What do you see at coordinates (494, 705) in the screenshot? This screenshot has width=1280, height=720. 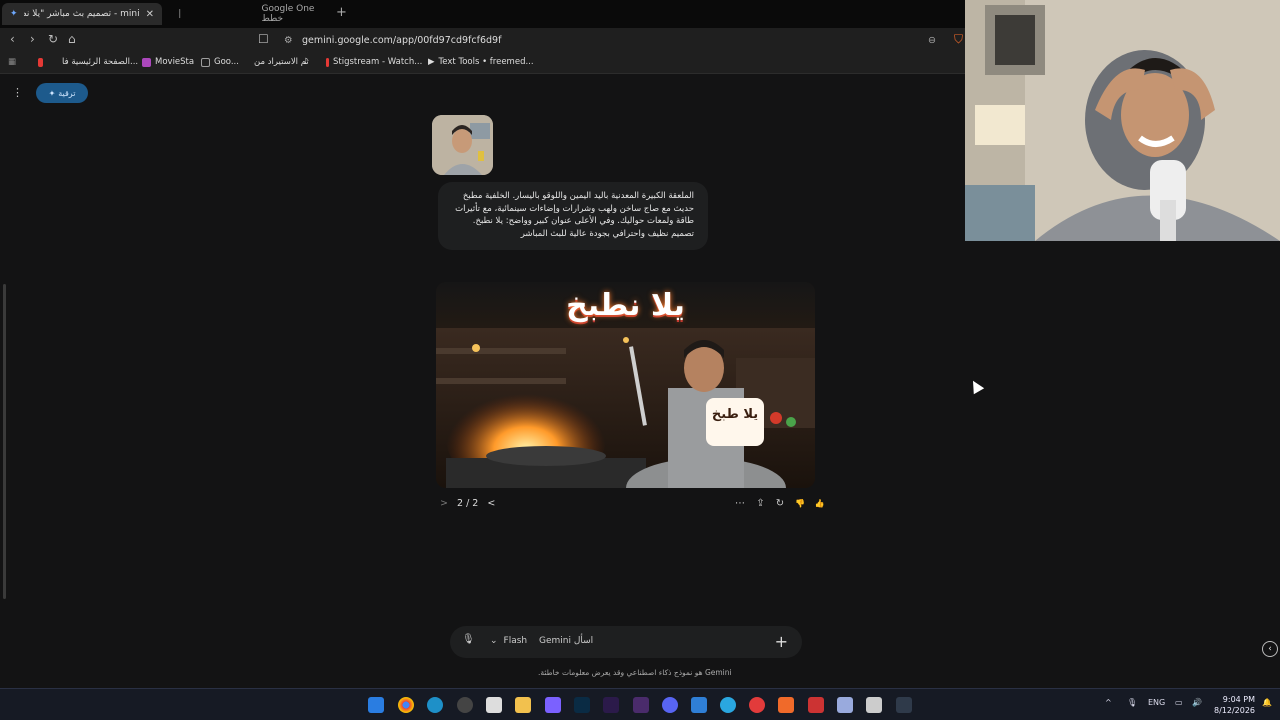 I see `store-icon` at bounding box center [494, 705].